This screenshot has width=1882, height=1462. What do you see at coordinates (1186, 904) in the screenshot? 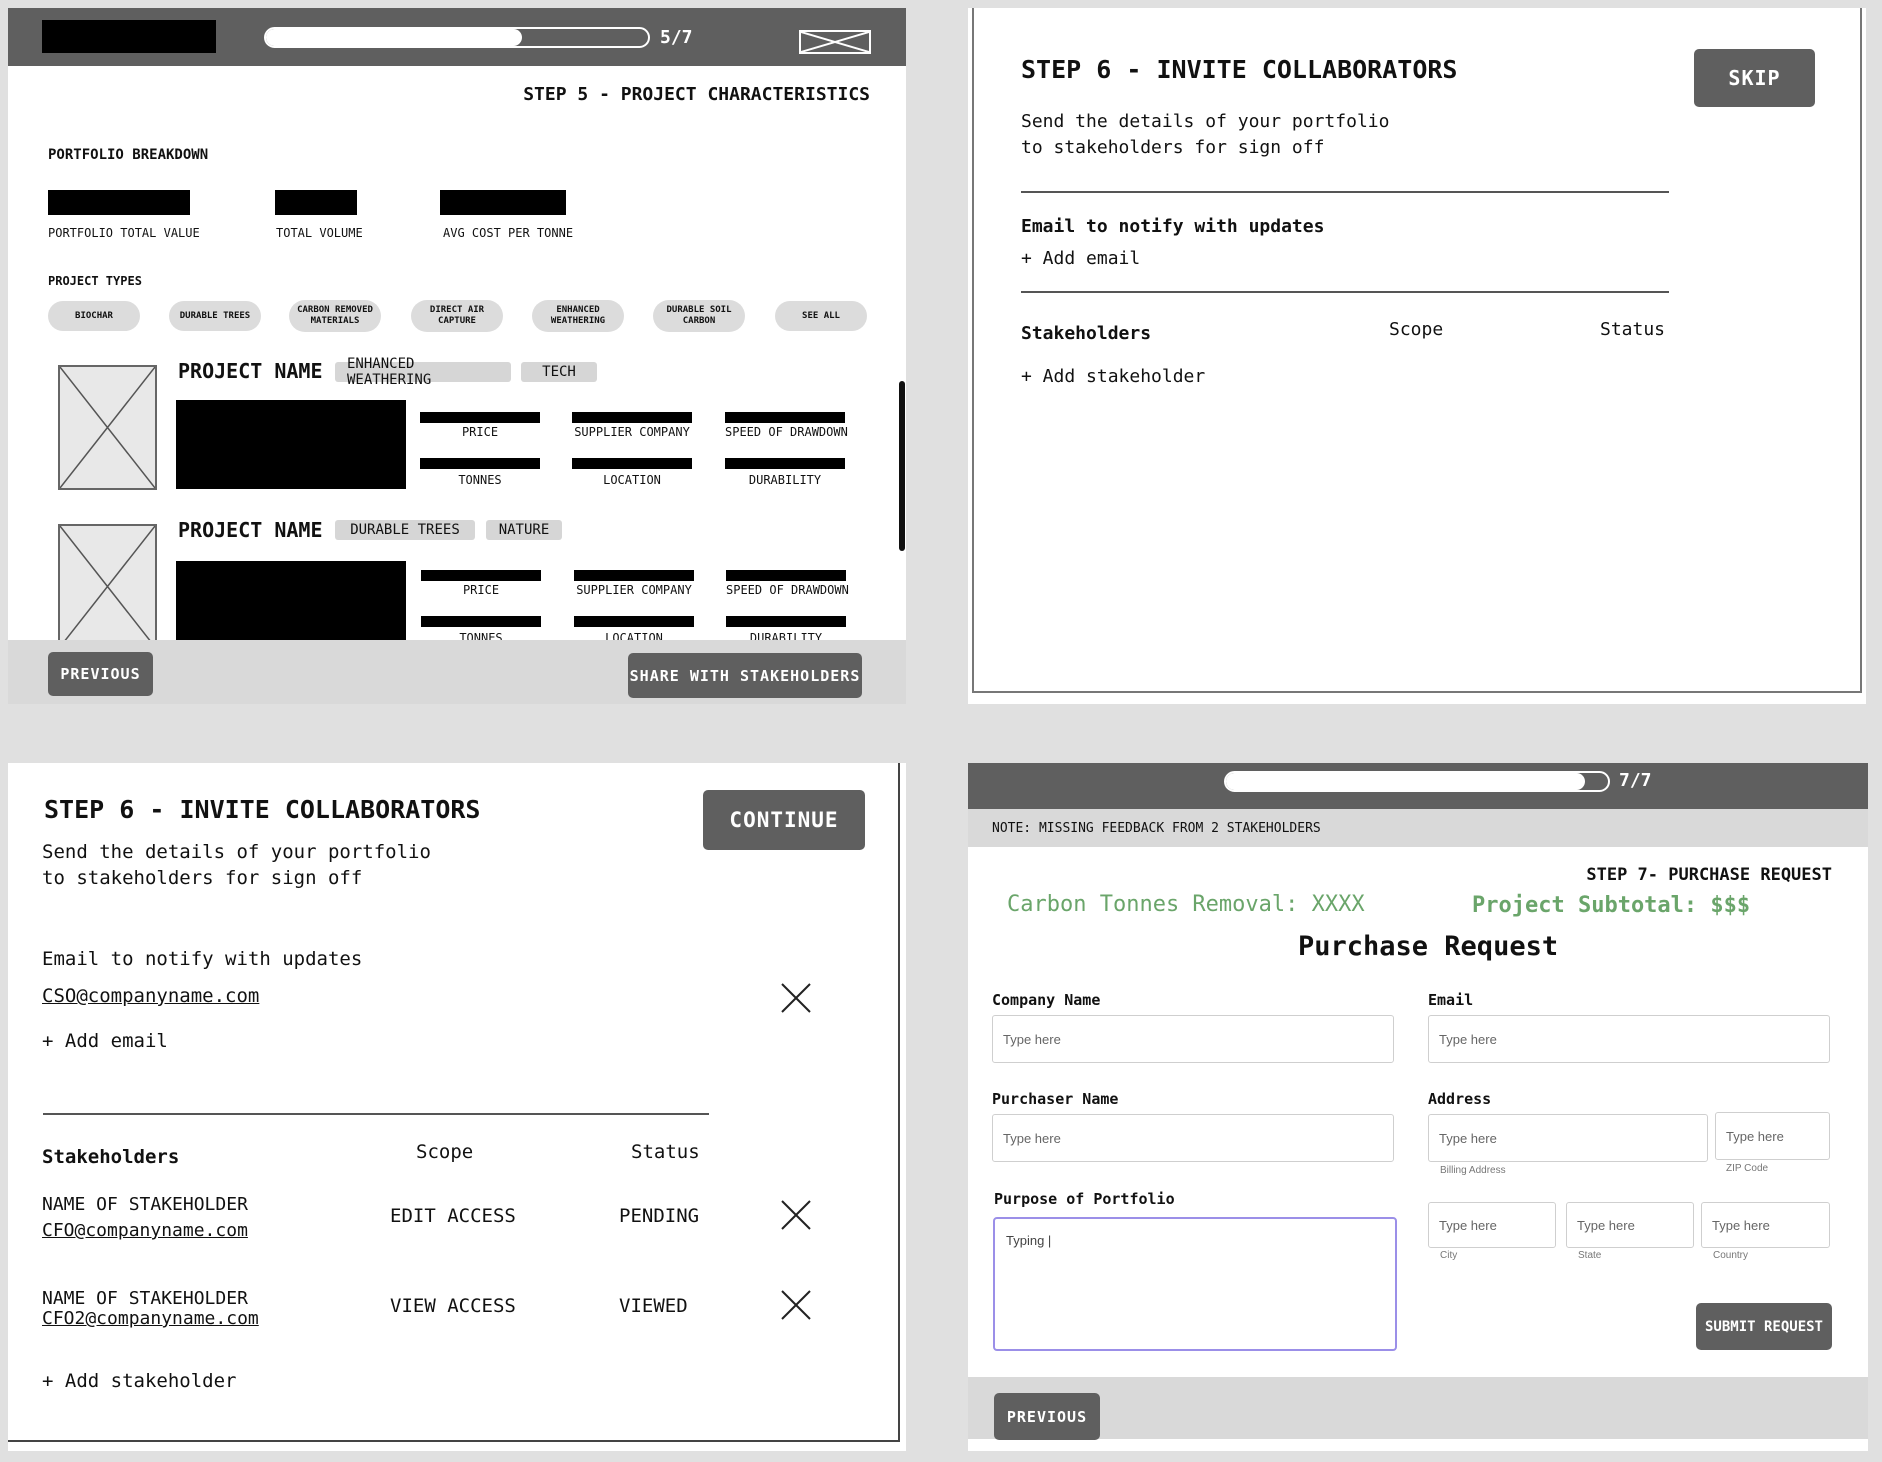
I see `carbon-tonnes-removal: Carbon Tonnes Removal: XXXX` at bounding box center [1186, 904].